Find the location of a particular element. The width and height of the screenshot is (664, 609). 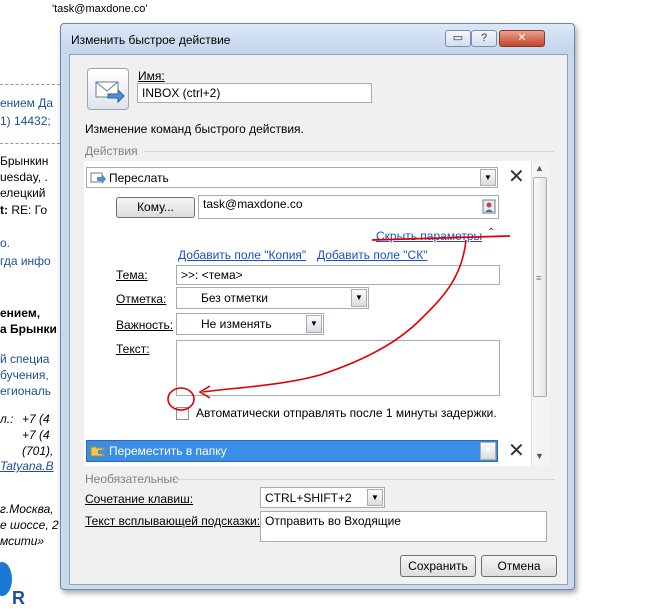

restore-button: ▭ is located at coordinates (458, 38).